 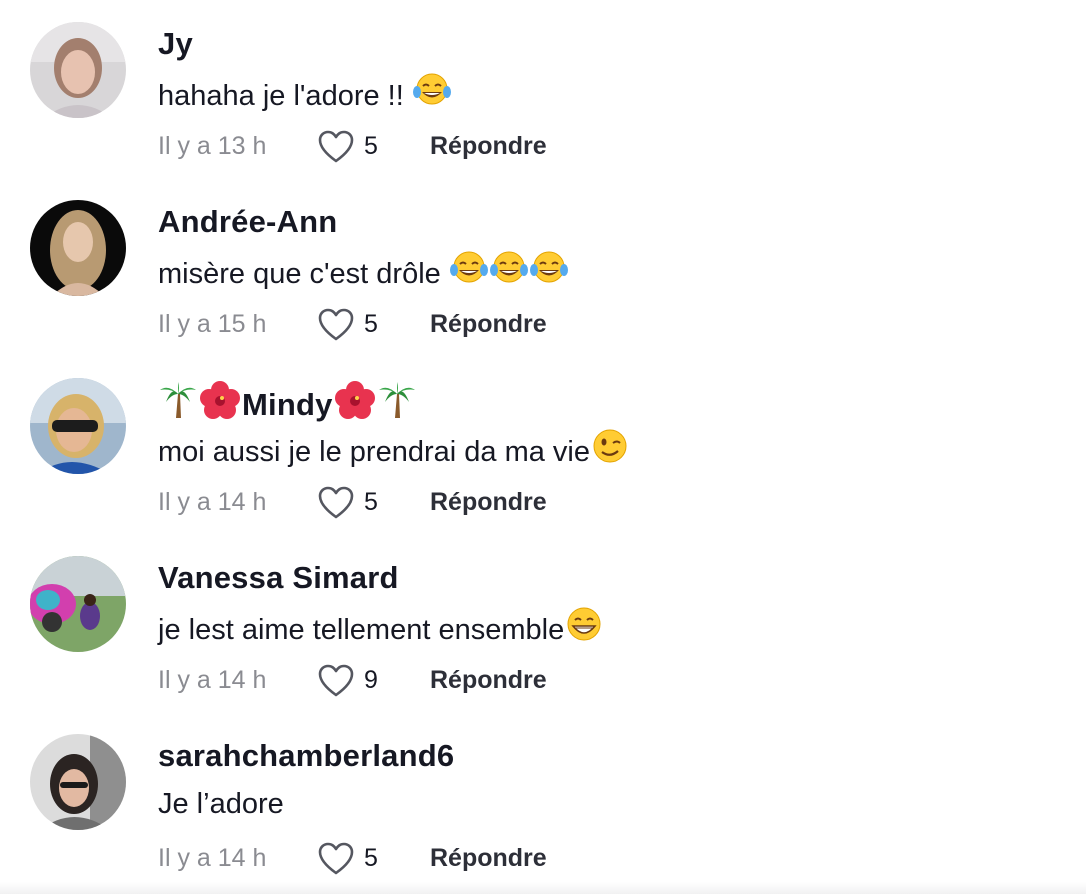 What do you see at coordinates (543, 888) in the screenshot?
I see `bottom-fade` at bounding box center [543, 888].